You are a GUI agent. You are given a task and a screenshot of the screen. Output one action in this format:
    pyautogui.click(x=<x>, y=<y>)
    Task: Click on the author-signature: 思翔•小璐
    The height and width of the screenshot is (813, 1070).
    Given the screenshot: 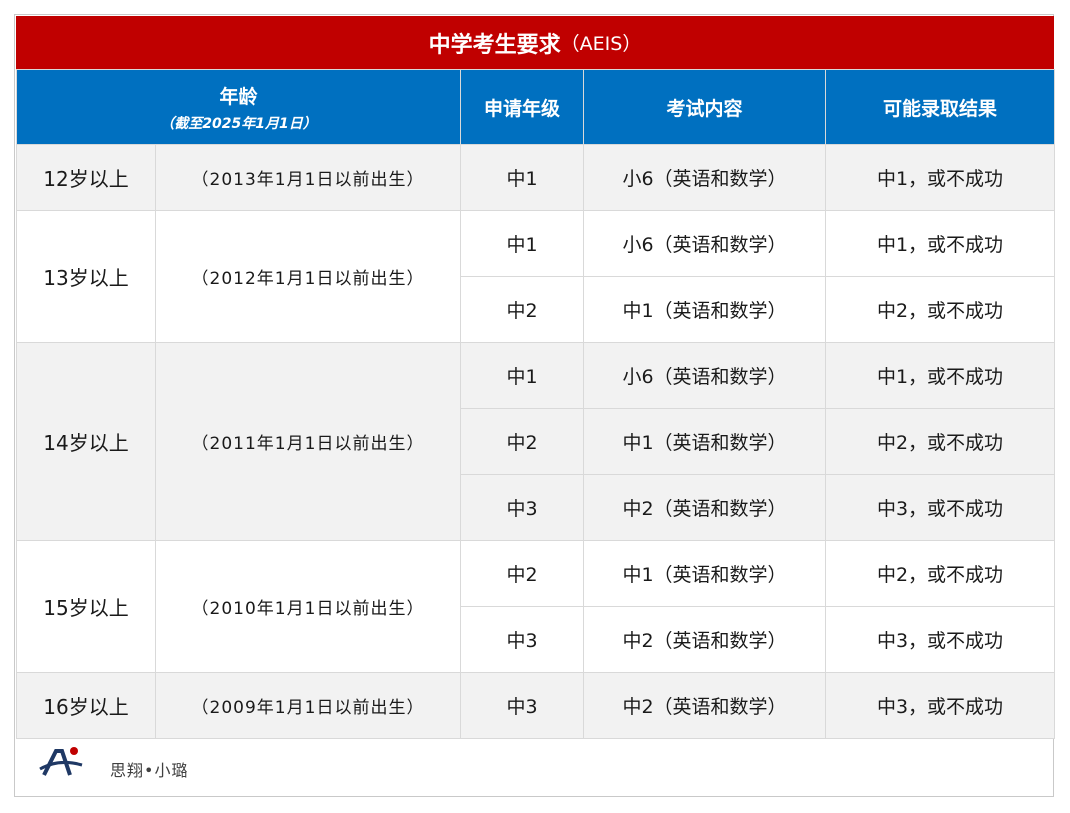 What is the action you would take?
    pyautogui.click(x=149, y=770)
    